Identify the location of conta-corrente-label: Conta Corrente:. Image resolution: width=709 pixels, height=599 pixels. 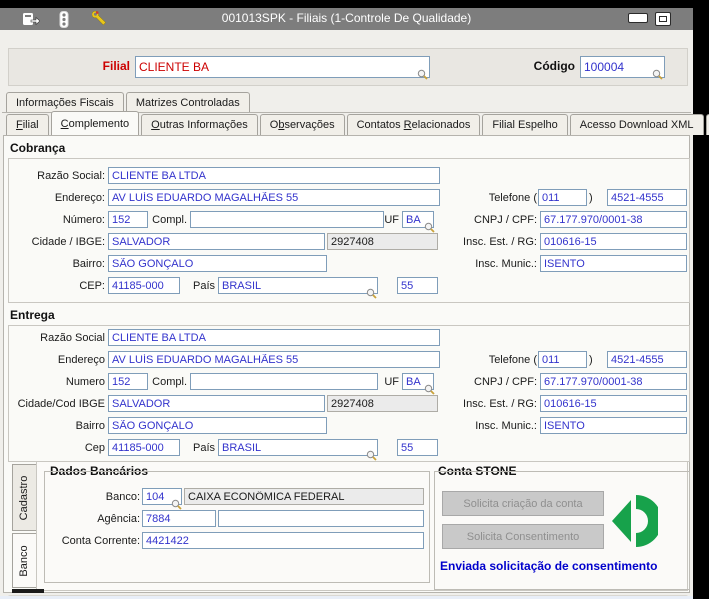
(100, 541).